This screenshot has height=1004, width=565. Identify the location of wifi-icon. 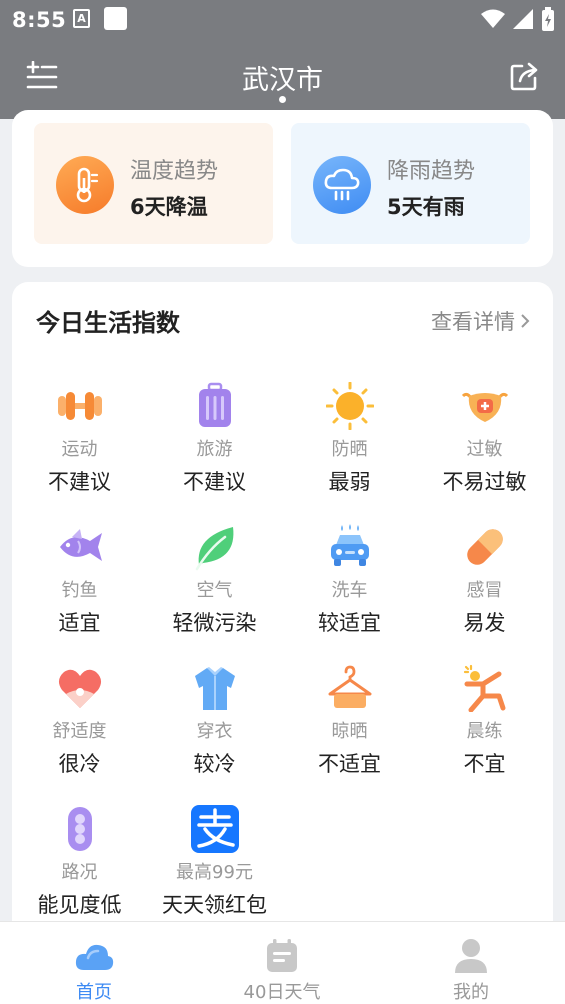
(493, 18).